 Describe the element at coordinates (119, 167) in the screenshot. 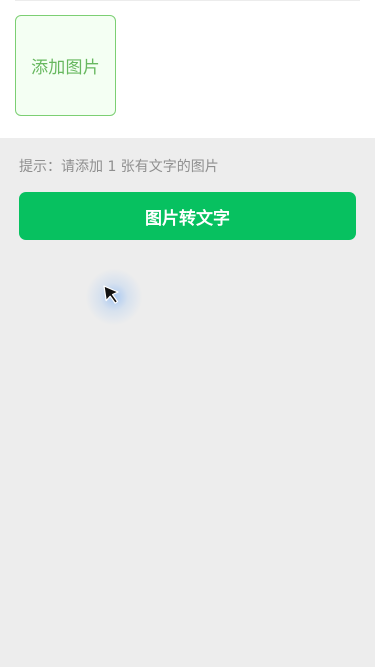

I see `hint-text: 提示：请添加 1 张有文字的图片` at that location.